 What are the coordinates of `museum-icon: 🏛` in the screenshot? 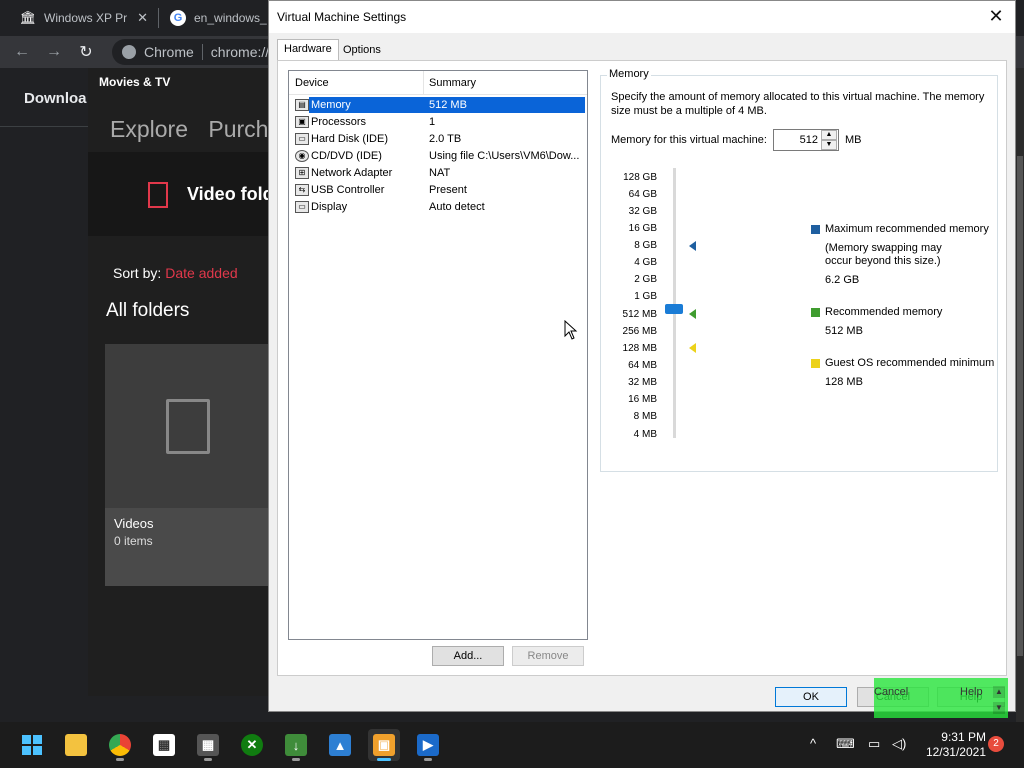 It's located at (28, 17).